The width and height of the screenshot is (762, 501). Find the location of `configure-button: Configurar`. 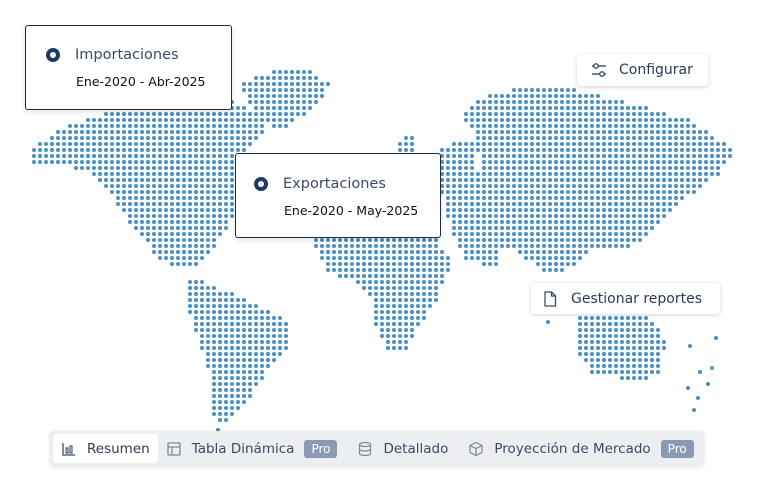

configure-button: Configurar is located at coordinates (642, 70).